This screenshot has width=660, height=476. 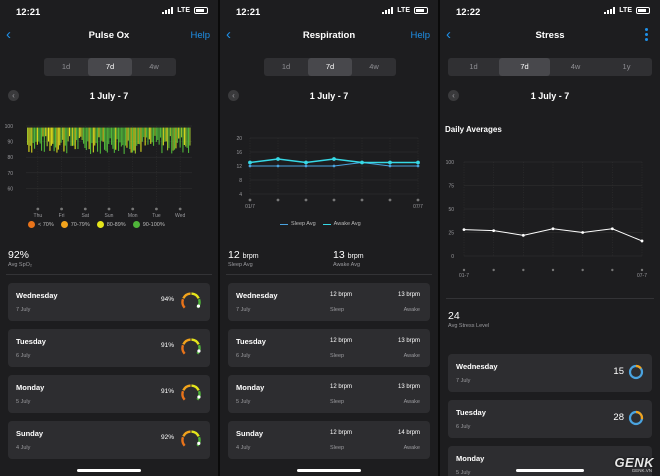 I want to click on legend-item-awake: Awake Avg, so click(x=341, y=224).